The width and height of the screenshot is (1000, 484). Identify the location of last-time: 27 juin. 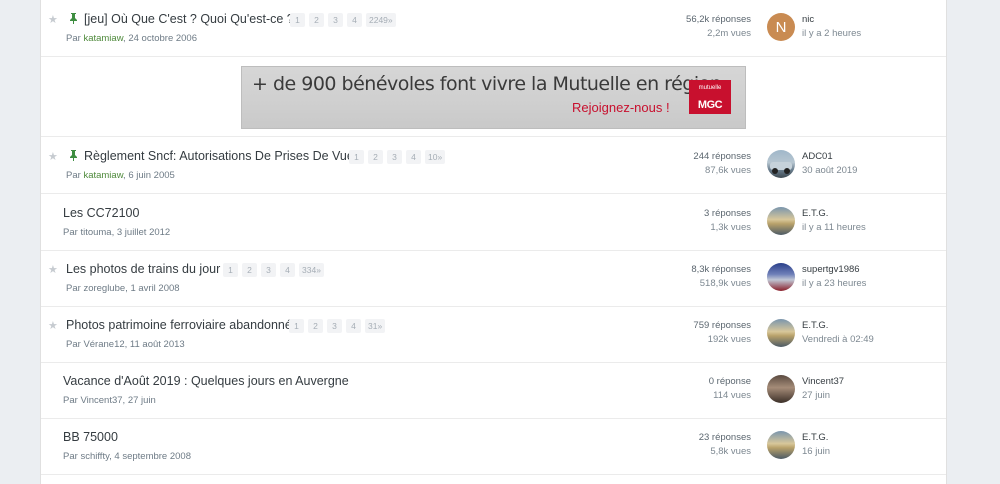
(823, 396).